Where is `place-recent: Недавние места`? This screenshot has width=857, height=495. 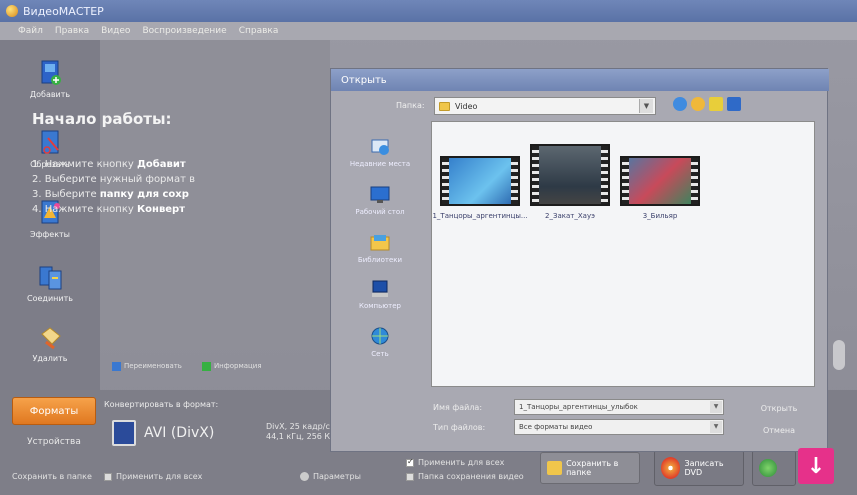
place-recent: Недавние места is located at coordinates (380, 152).